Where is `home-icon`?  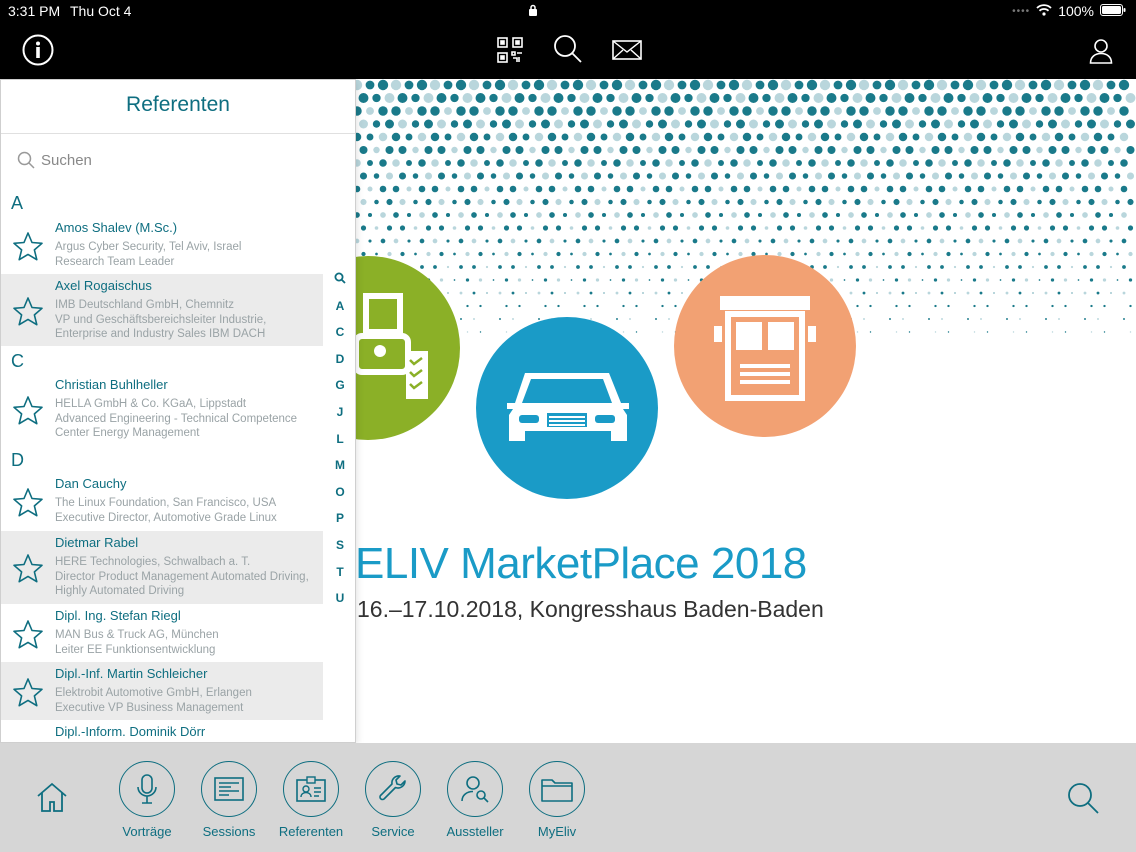 home-icon is located at coordinates (52, 797).